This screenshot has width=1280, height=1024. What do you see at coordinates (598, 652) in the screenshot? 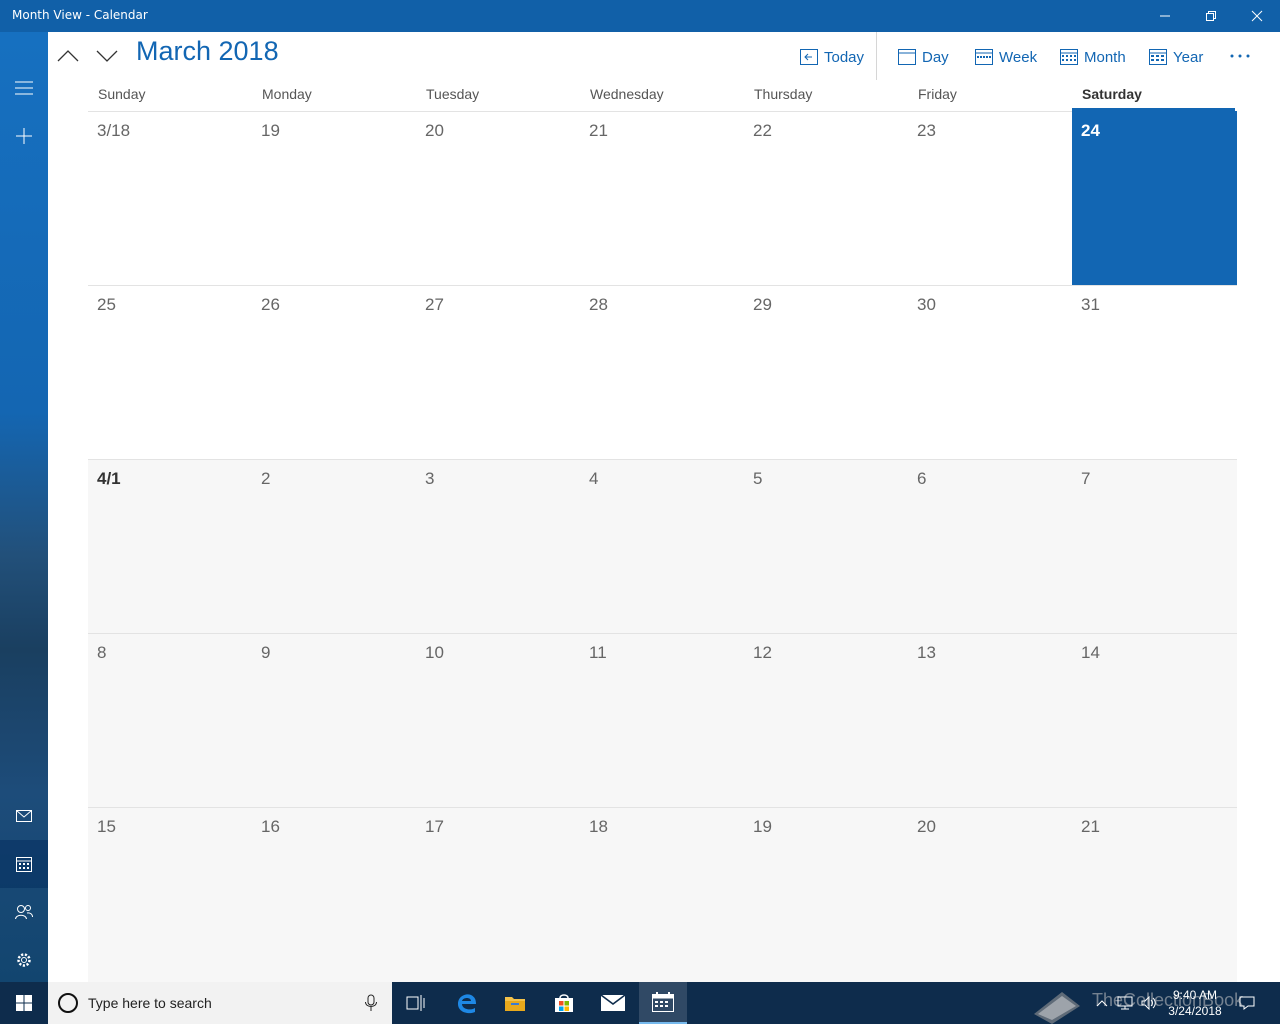
I see `day-number: 11` at bounding box center [598, 652].